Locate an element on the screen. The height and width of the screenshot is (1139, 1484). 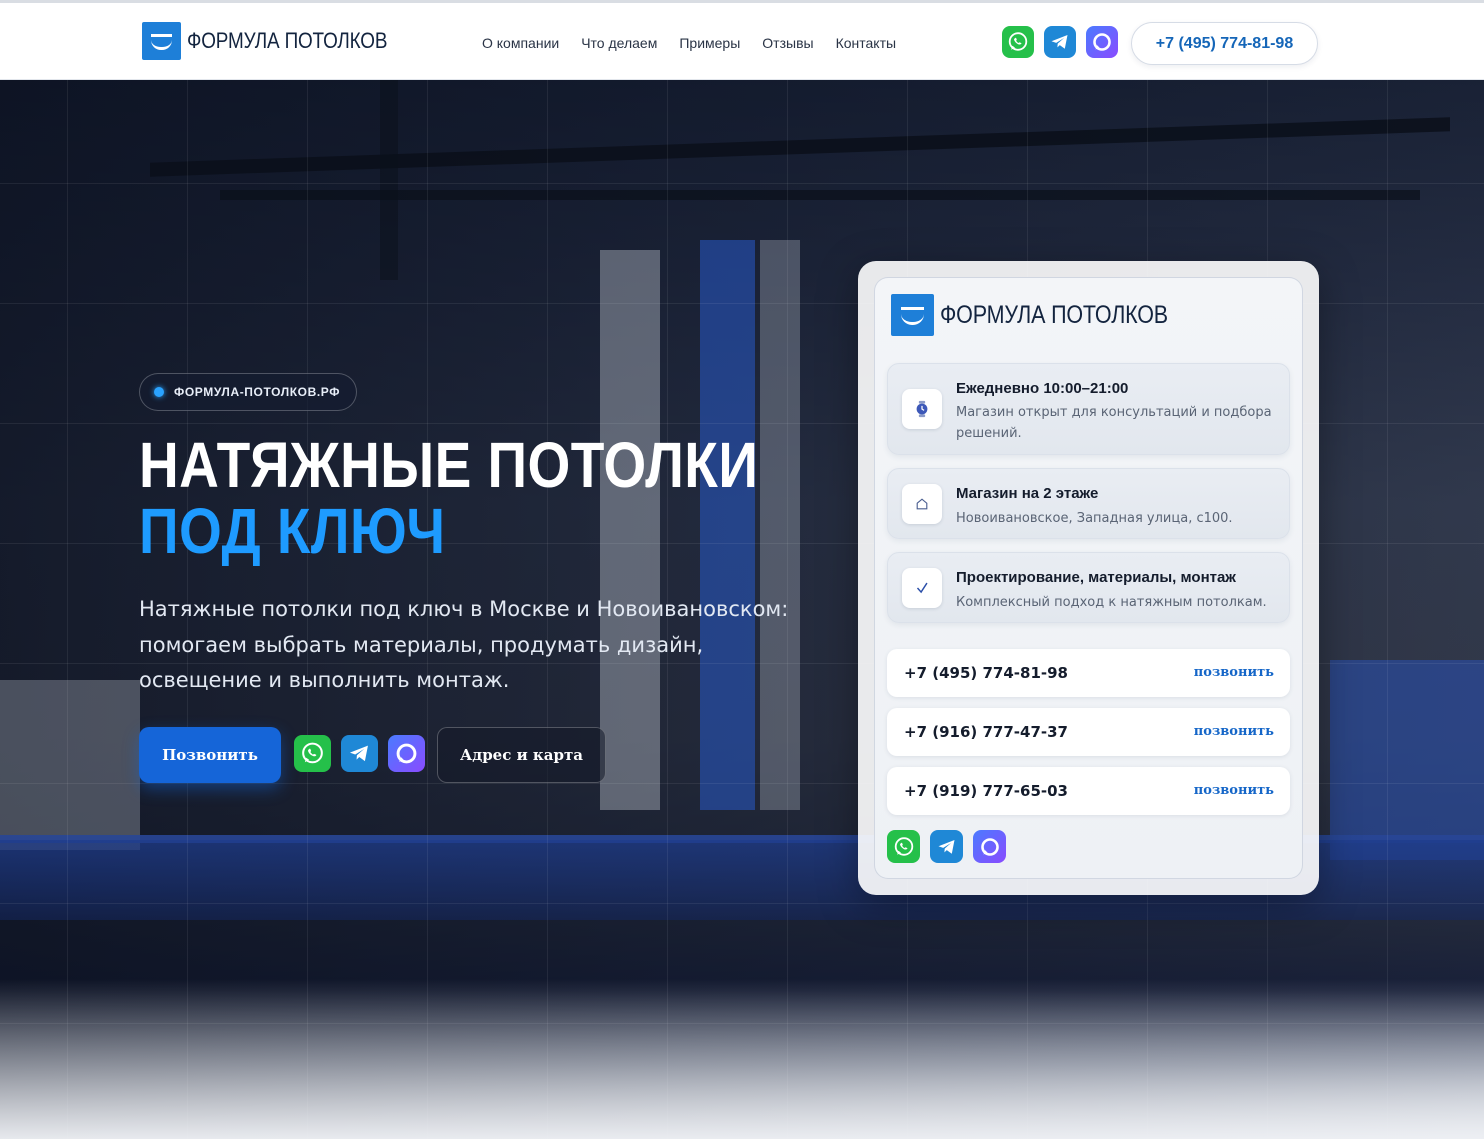
hero-title-line2: ПОД КЛЮЧ is located at coordinates (292, 531).